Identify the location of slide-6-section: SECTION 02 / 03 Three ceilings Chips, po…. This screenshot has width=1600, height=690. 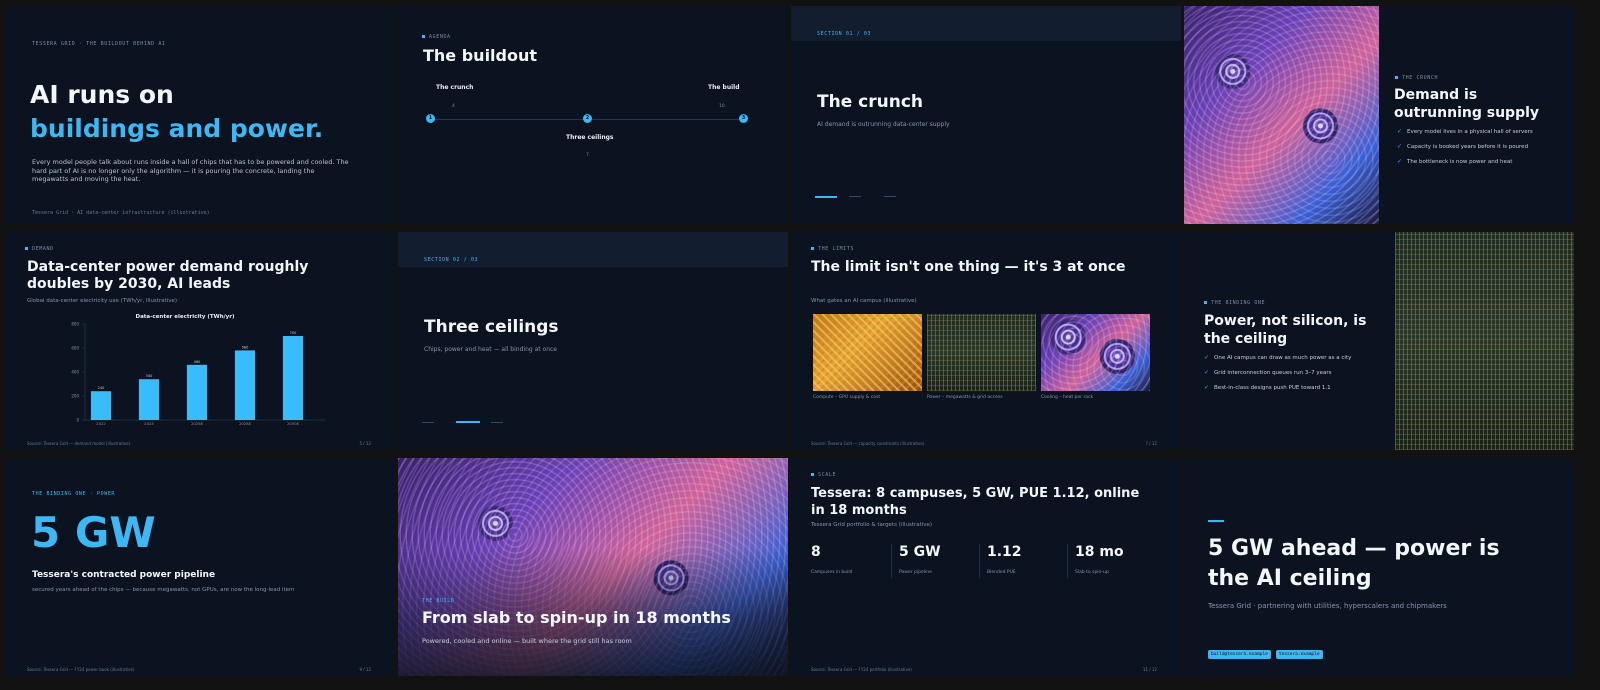
(593, 341).